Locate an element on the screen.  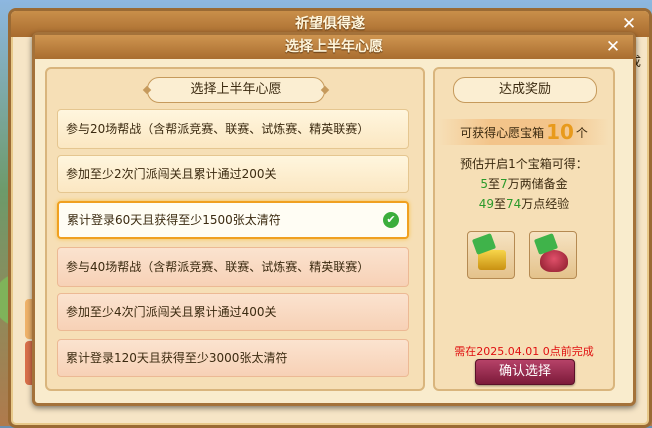
wish-box-count: 可获得心愿宝箱 10 个 is located at coordinates (524, 132).